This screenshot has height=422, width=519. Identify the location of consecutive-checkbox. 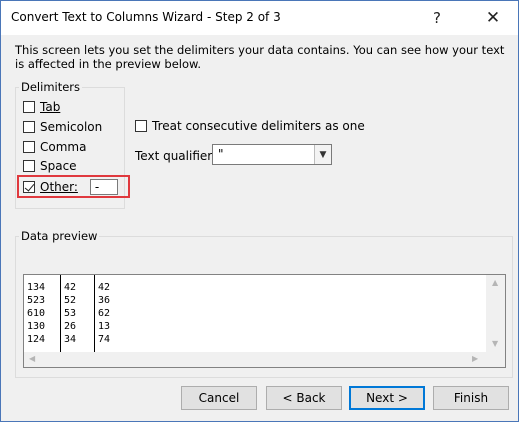
(141, 126).